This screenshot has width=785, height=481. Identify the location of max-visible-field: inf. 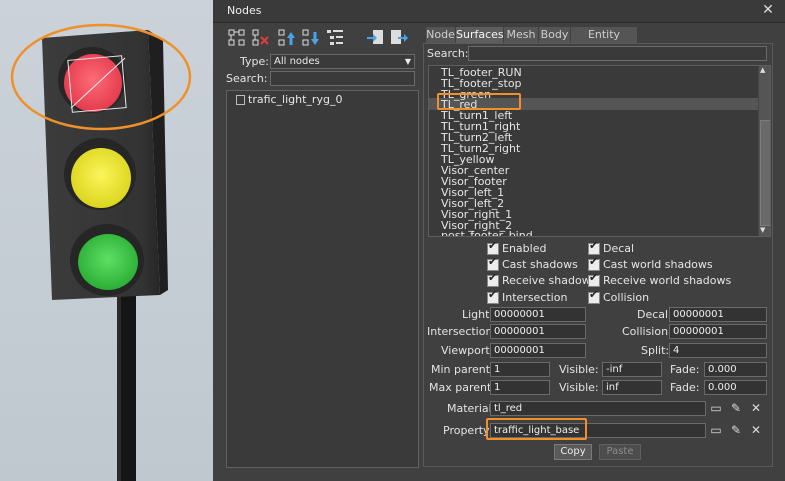
(632, 387).